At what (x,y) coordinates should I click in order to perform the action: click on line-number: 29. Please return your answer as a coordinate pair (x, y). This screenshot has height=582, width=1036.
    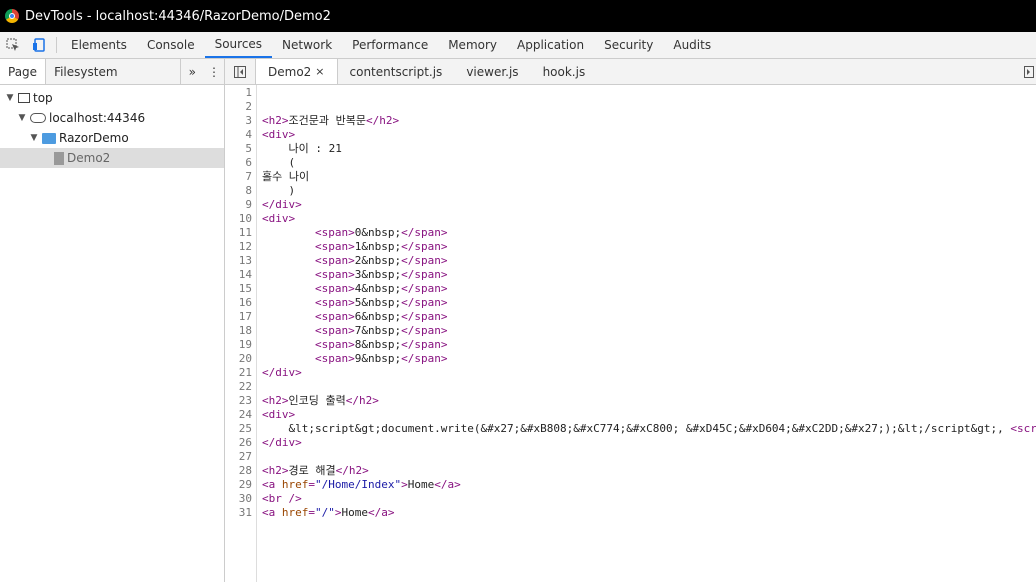
    Looking at the image, I should click on (240, 485).